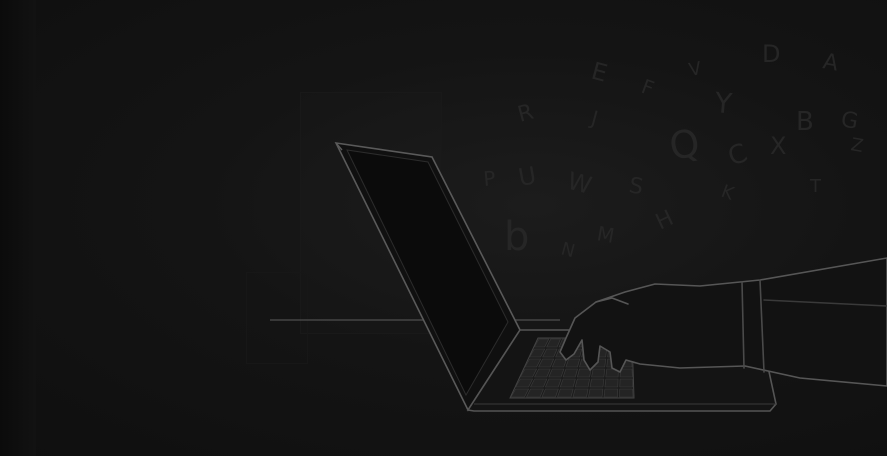 This screenshot has height=456, width=887. Describe the element at coordinates (771, 54) in the screenshot. I see `floating-letter: D` at that location.